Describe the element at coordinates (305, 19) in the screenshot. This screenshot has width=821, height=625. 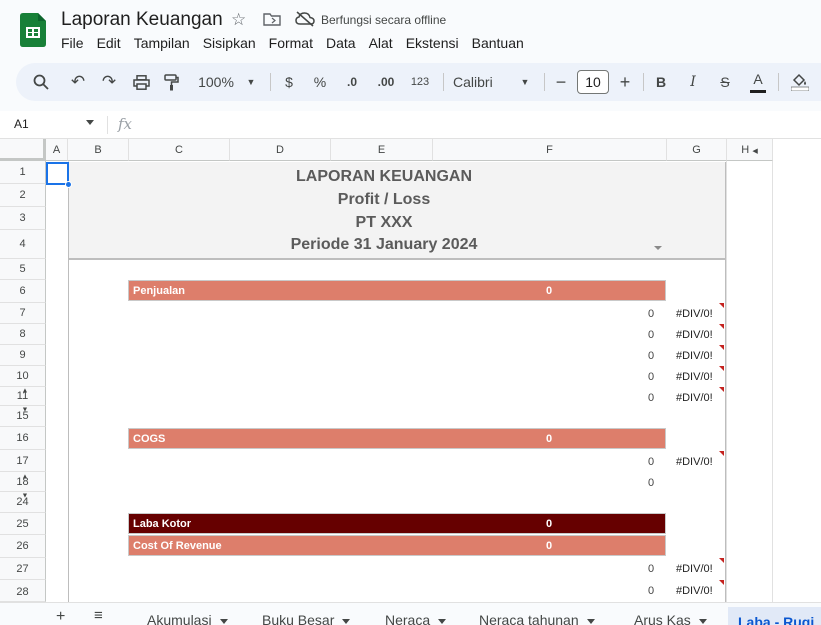
I see `cloud-offline-icon` at that location.